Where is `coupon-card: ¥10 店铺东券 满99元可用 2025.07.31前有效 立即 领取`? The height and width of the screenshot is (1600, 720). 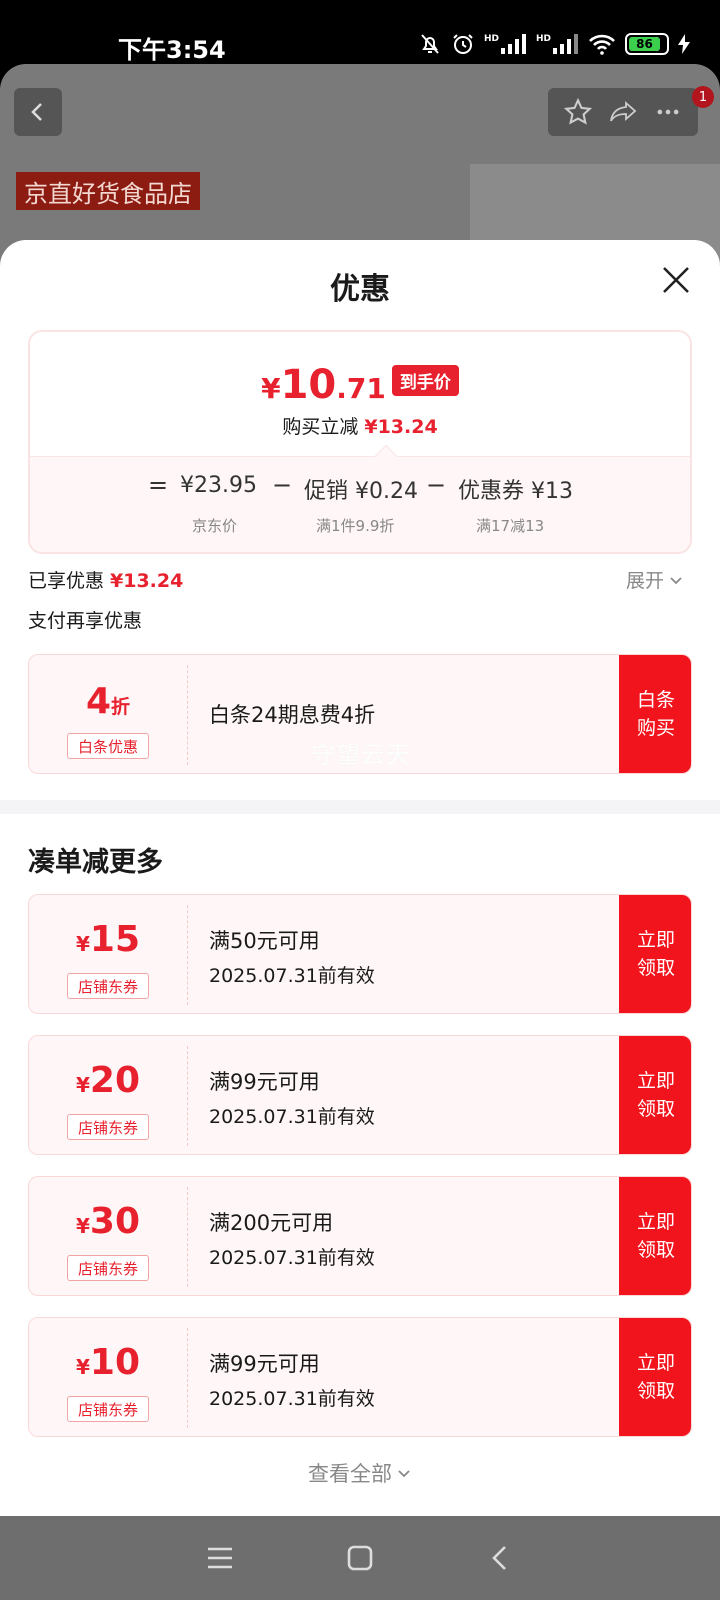
coupon-card: ¥10 店铺东券 满99元可用 2025.07.31前有效 立即 领取 is located at coordinates (360, 1377).